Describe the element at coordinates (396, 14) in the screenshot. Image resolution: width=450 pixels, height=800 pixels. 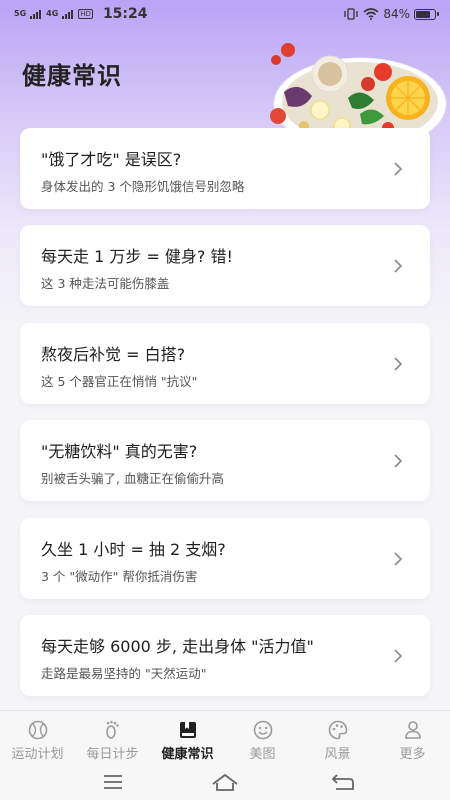
I see `battery-percent: 84%` at that location.